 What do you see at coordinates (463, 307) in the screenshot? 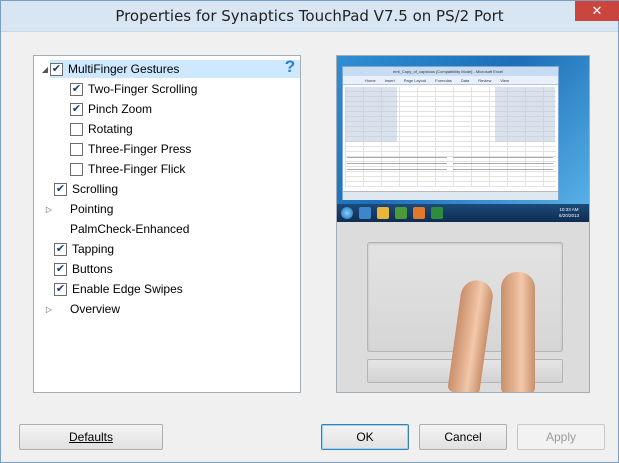
I see `touchpad-illustration` at bounding box center [463, 307].